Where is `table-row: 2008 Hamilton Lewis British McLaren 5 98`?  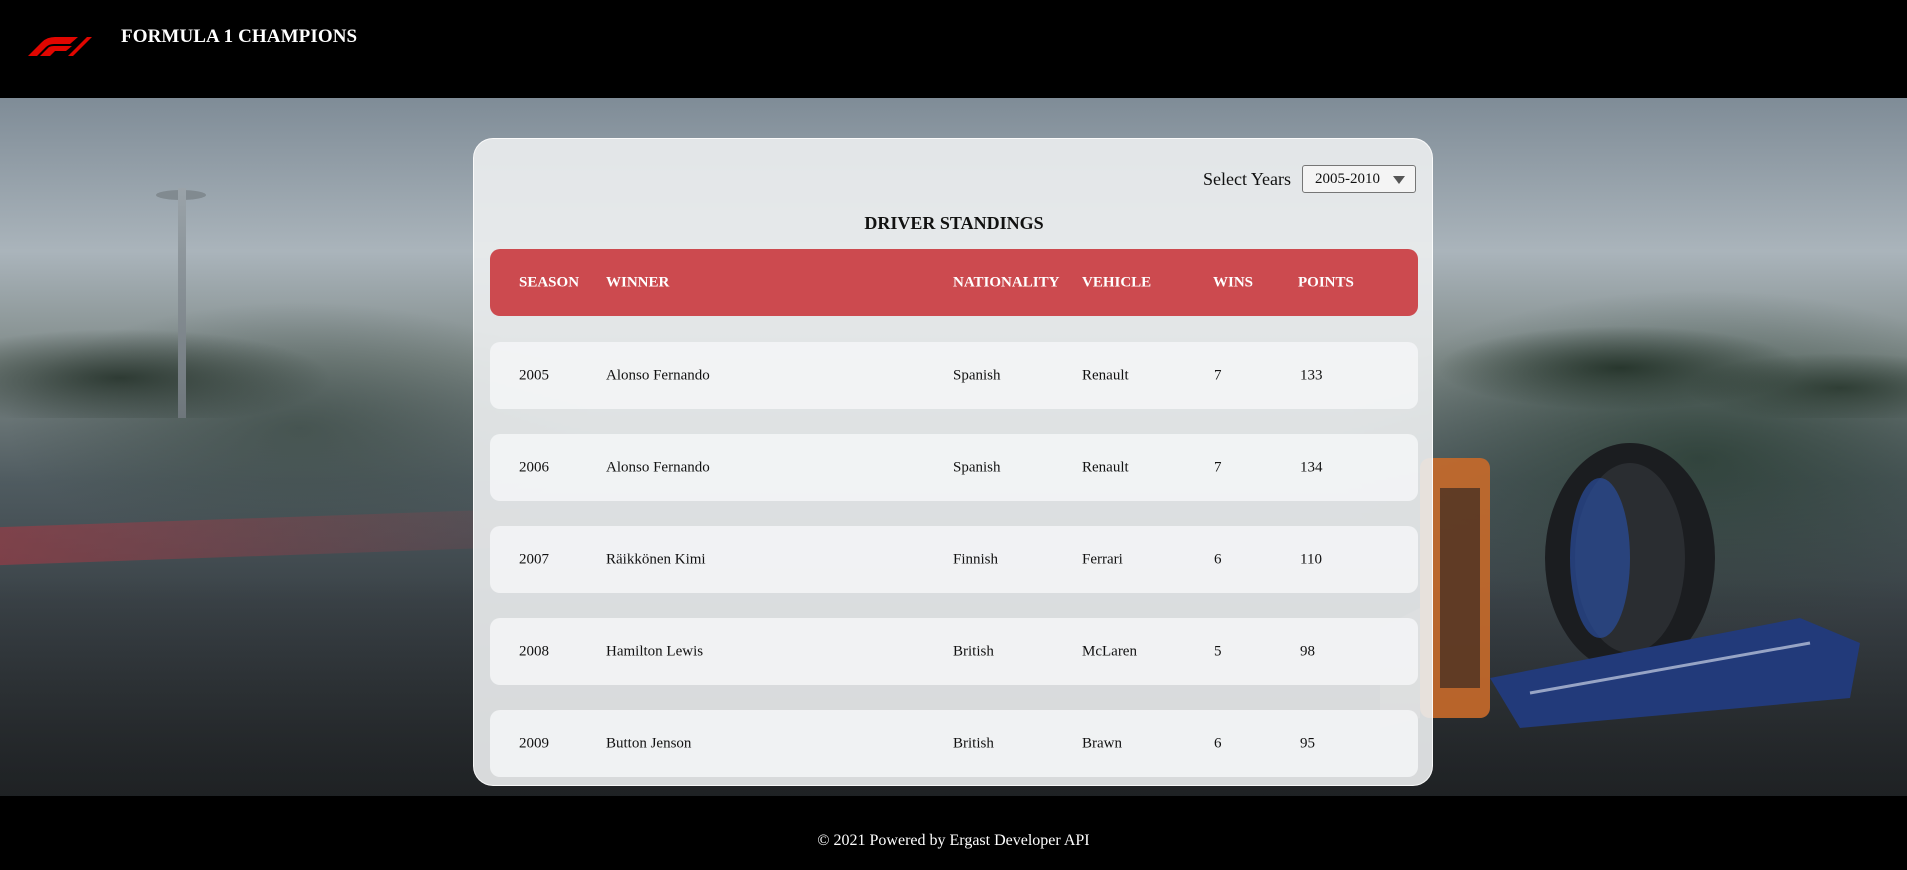
table-row: 2008 Hamilton Lewis British McLaren 5 98 is located at coordinates (954, 651).